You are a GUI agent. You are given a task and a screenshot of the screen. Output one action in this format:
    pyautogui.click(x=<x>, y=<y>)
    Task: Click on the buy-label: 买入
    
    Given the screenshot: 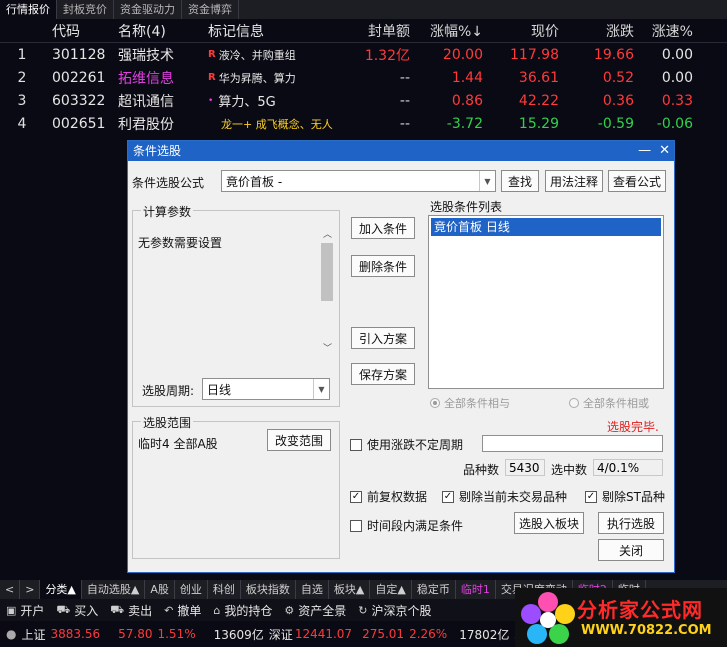 What is the action you would take?
    pyautogui.click(x=86, y=610)
    